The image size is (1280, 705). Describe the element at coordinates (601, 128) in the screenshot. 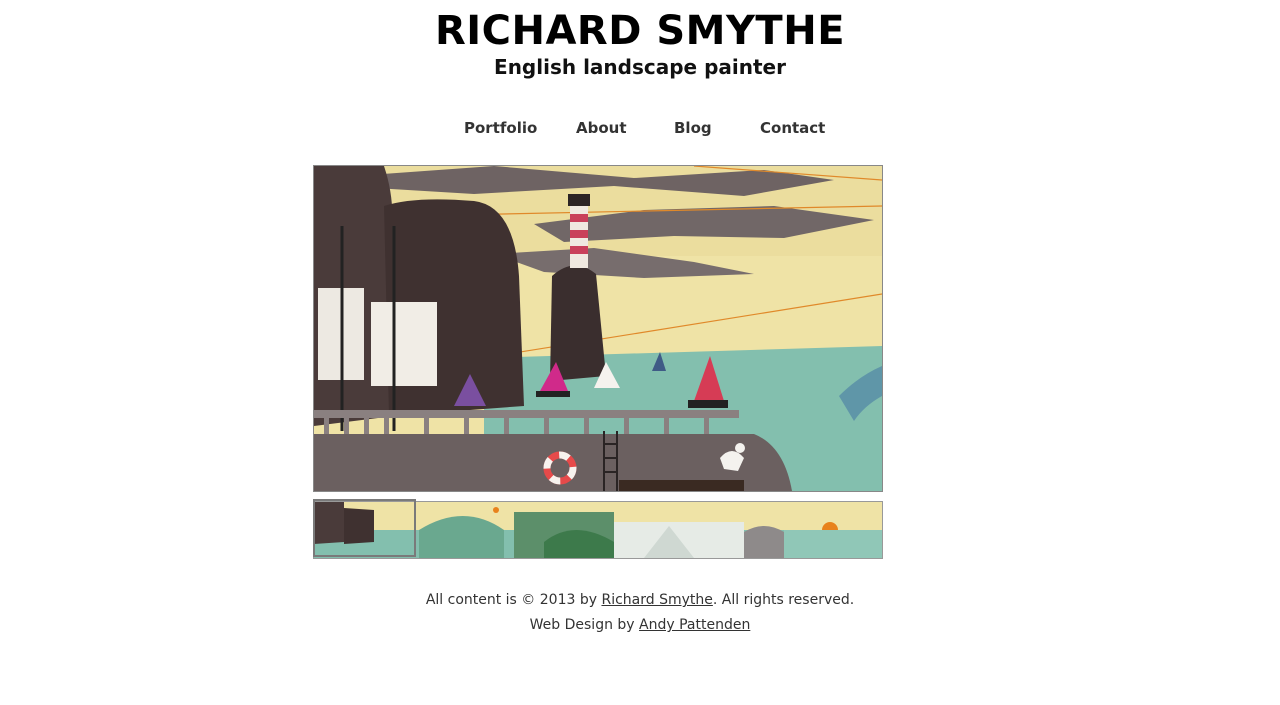

I see `nav-about: About` at that location.